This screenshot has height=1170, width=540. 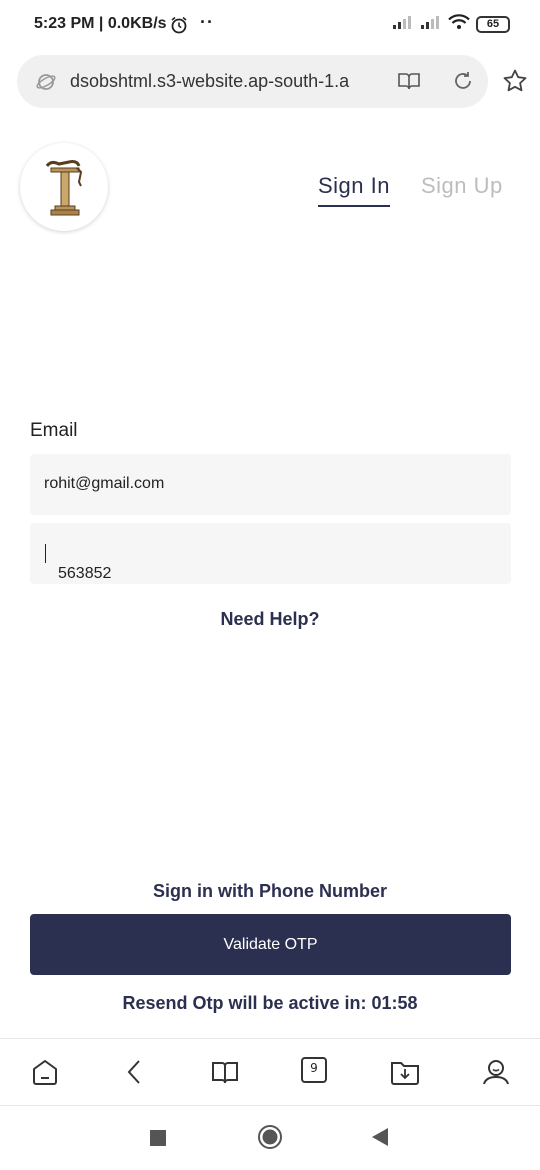 What do you see at coordinates (104, 483) in the screenshot?
I see `email-value: rohit@gmail.com` at bounding box center [104, 483].